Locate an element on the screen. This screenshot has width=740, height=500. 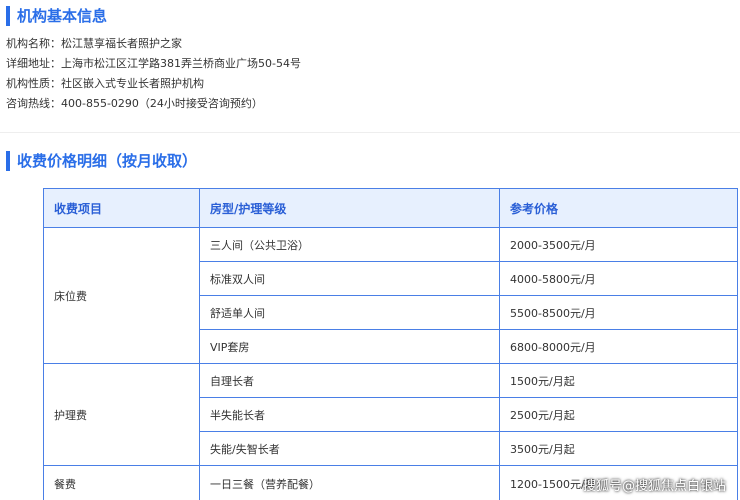
info-line-nature: 机构性质：社区嵌入式专业长者照护机构 is located at coordinates (105, 84).